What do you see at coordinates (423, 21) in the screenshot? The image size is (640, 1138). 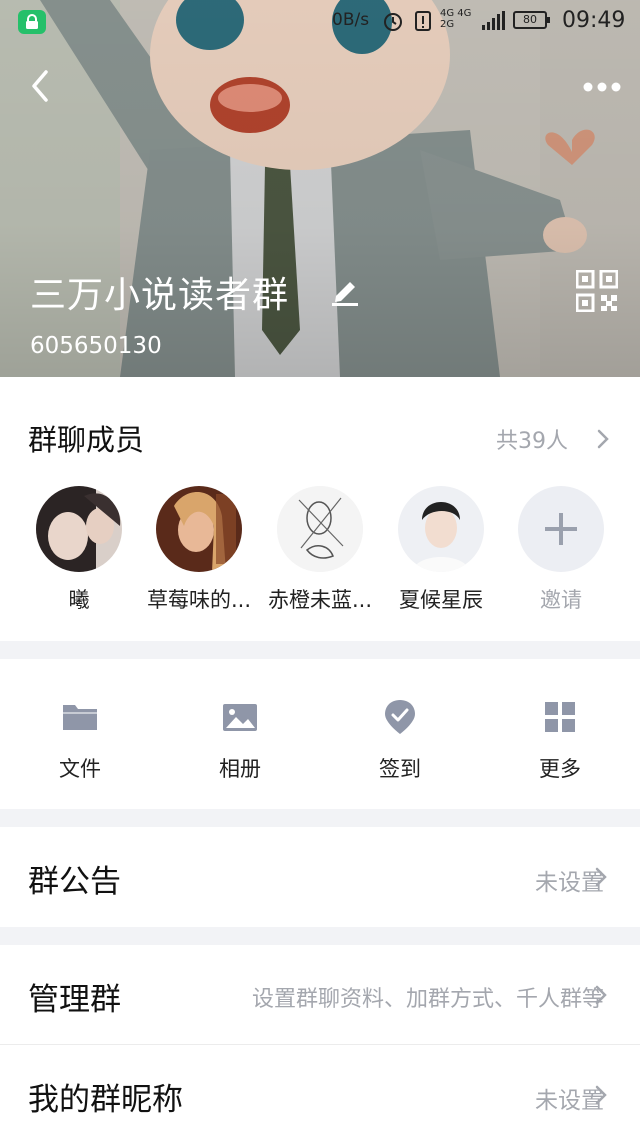 I see `notice-icon` at bounding box center [423, 21].